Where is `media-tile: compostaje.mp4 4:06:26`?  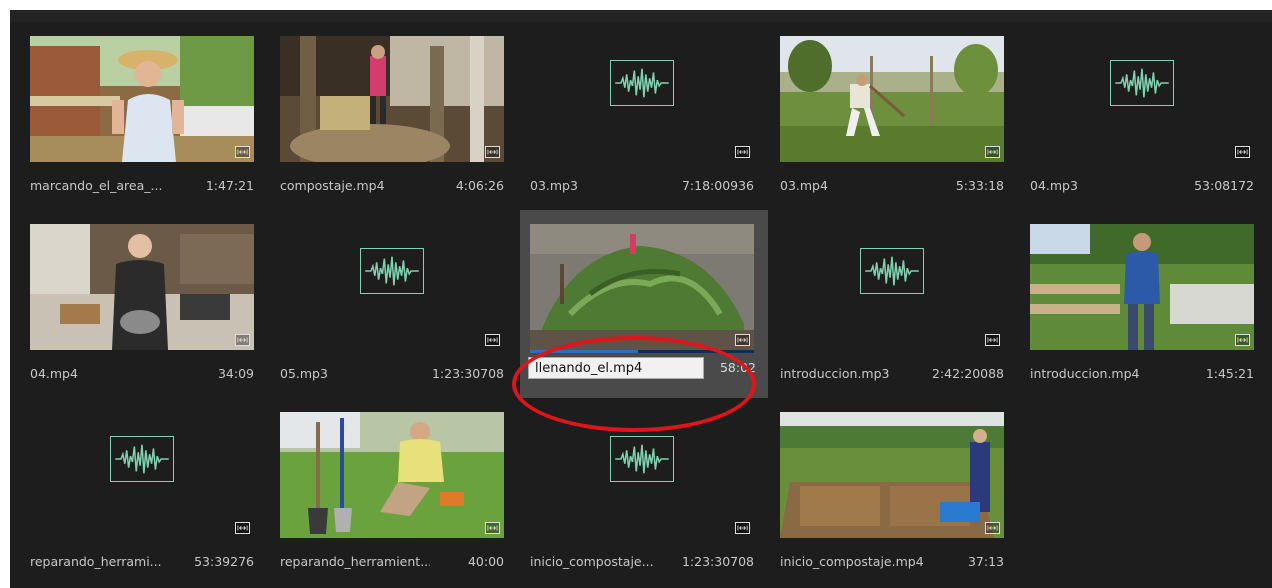
media-tile: compostaje.mp4 4:06:26 is located at coordinates (394, 116).